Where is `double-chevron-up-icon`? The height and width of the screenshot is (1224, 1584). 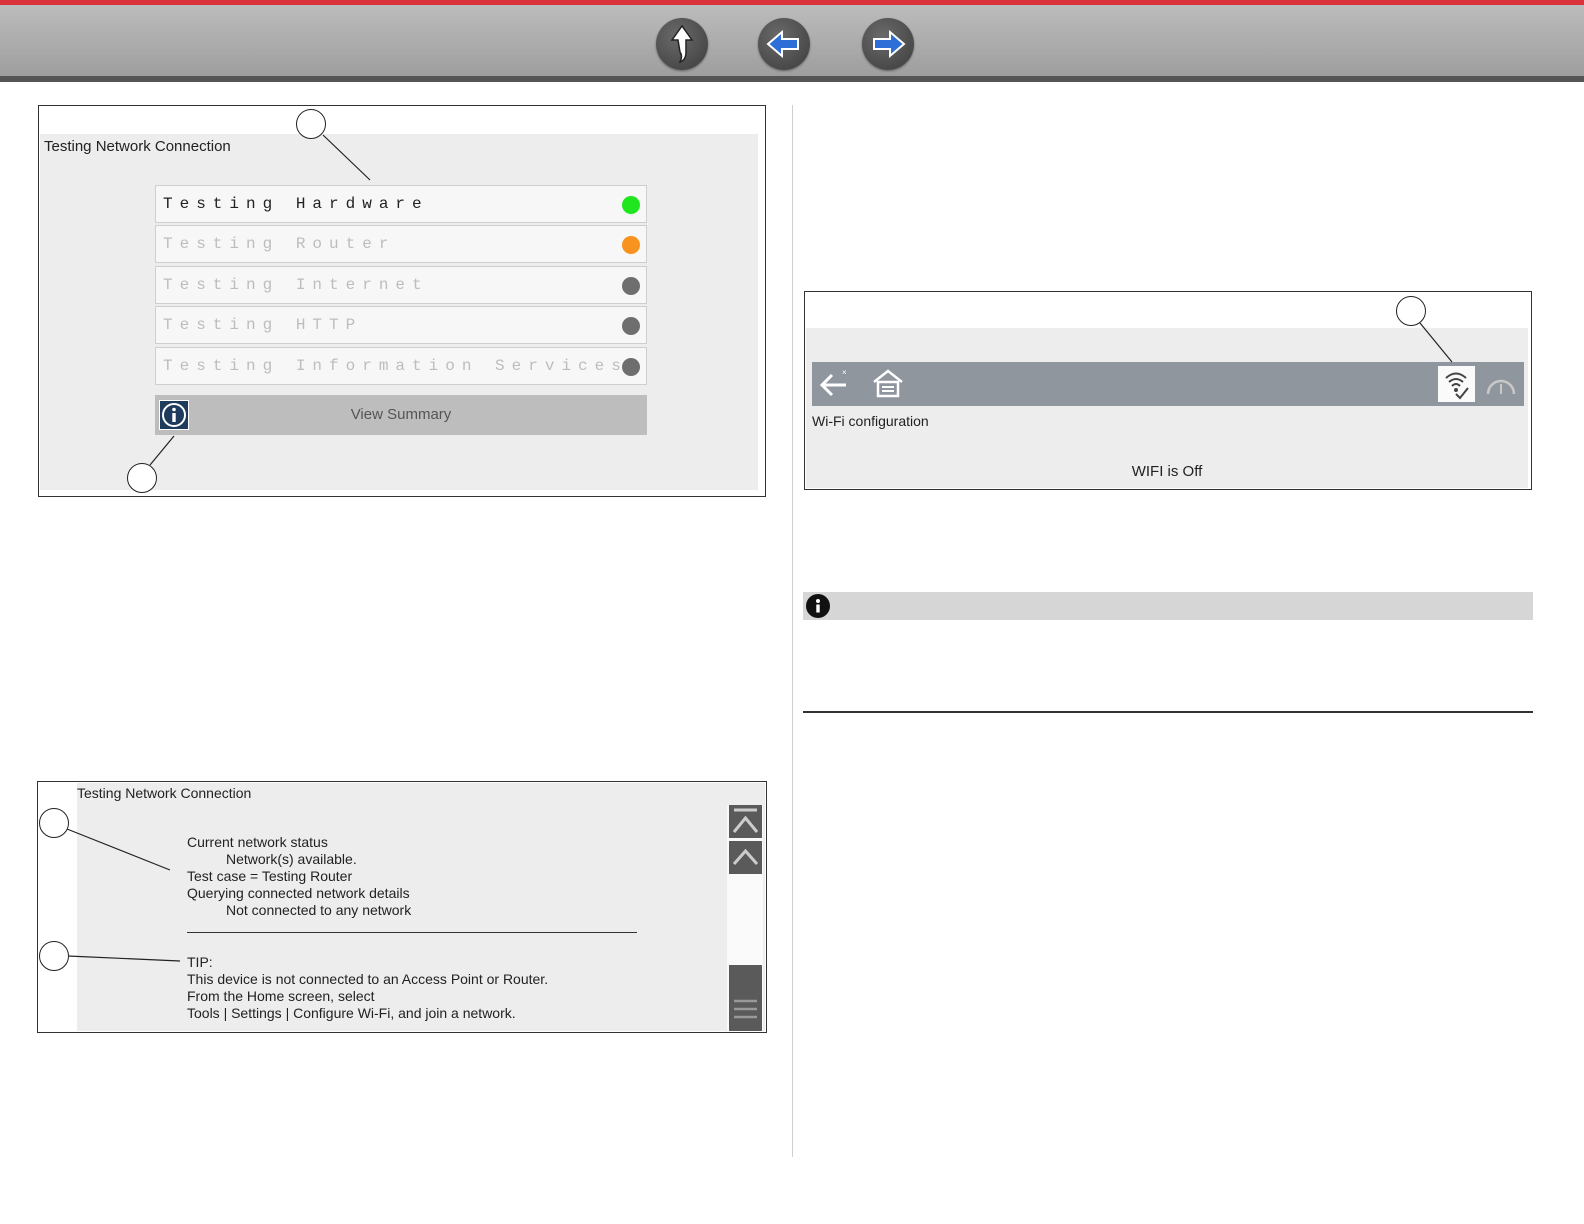
double-chevron-up-icon is located at coordinates (745, 820).